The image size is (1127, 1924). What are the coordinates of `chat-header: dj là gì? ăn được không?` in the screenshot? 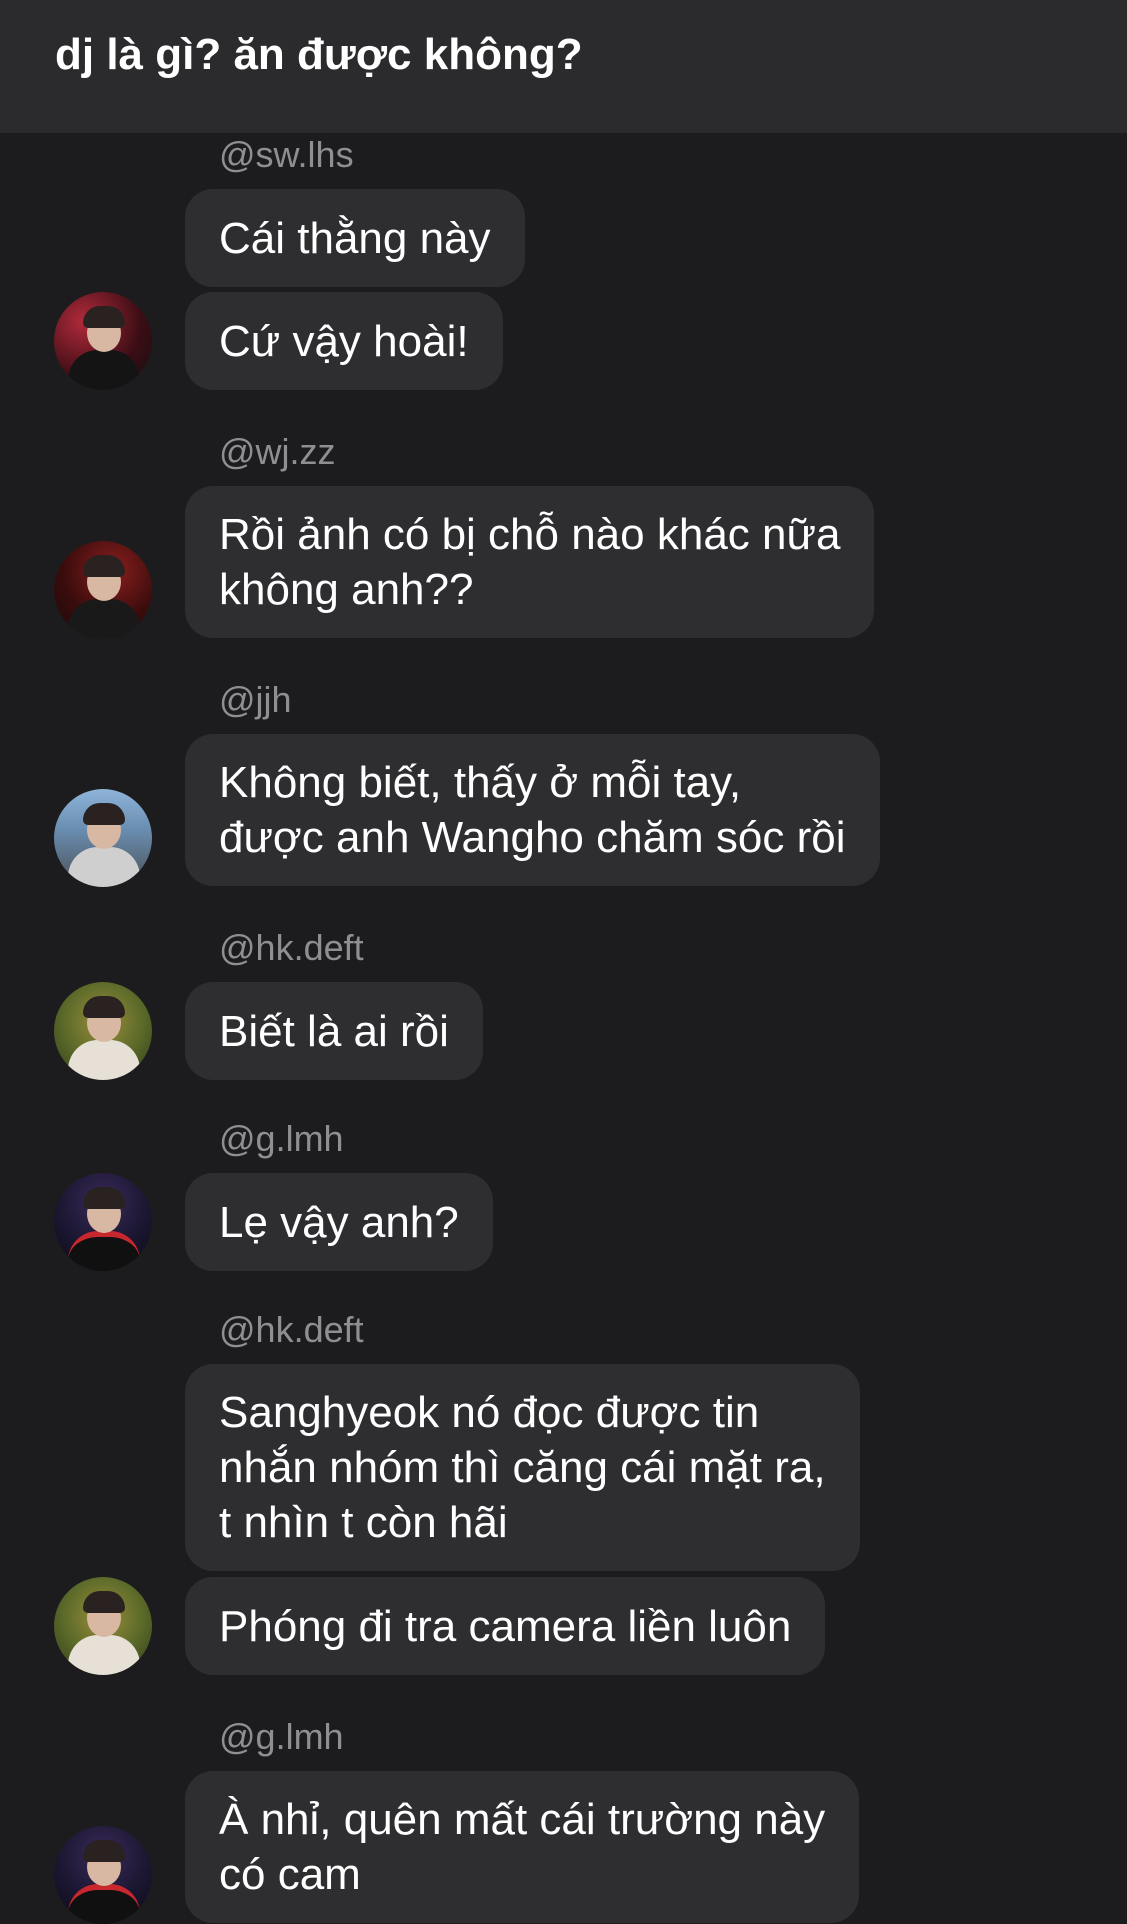 It's located at (563, 66).